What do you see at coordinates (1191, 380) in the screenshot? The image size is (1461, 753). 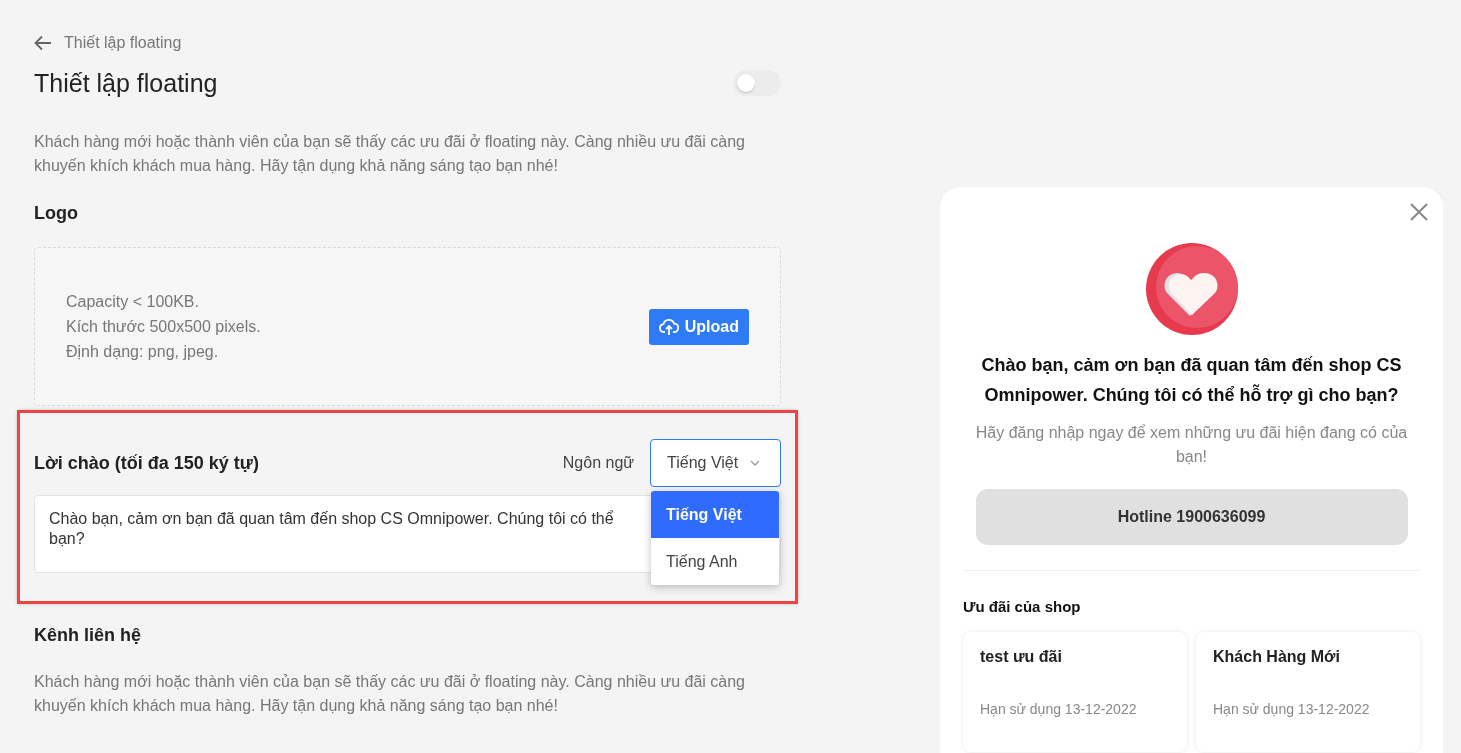 I see `greeting-heading: Chào bạn, cảm ơn bạn đã quan tâm đến shop CS Omnipower. Chúng tôi có thể hỗ trợ gì cho bạn?` at bounding box center [1191, 380].